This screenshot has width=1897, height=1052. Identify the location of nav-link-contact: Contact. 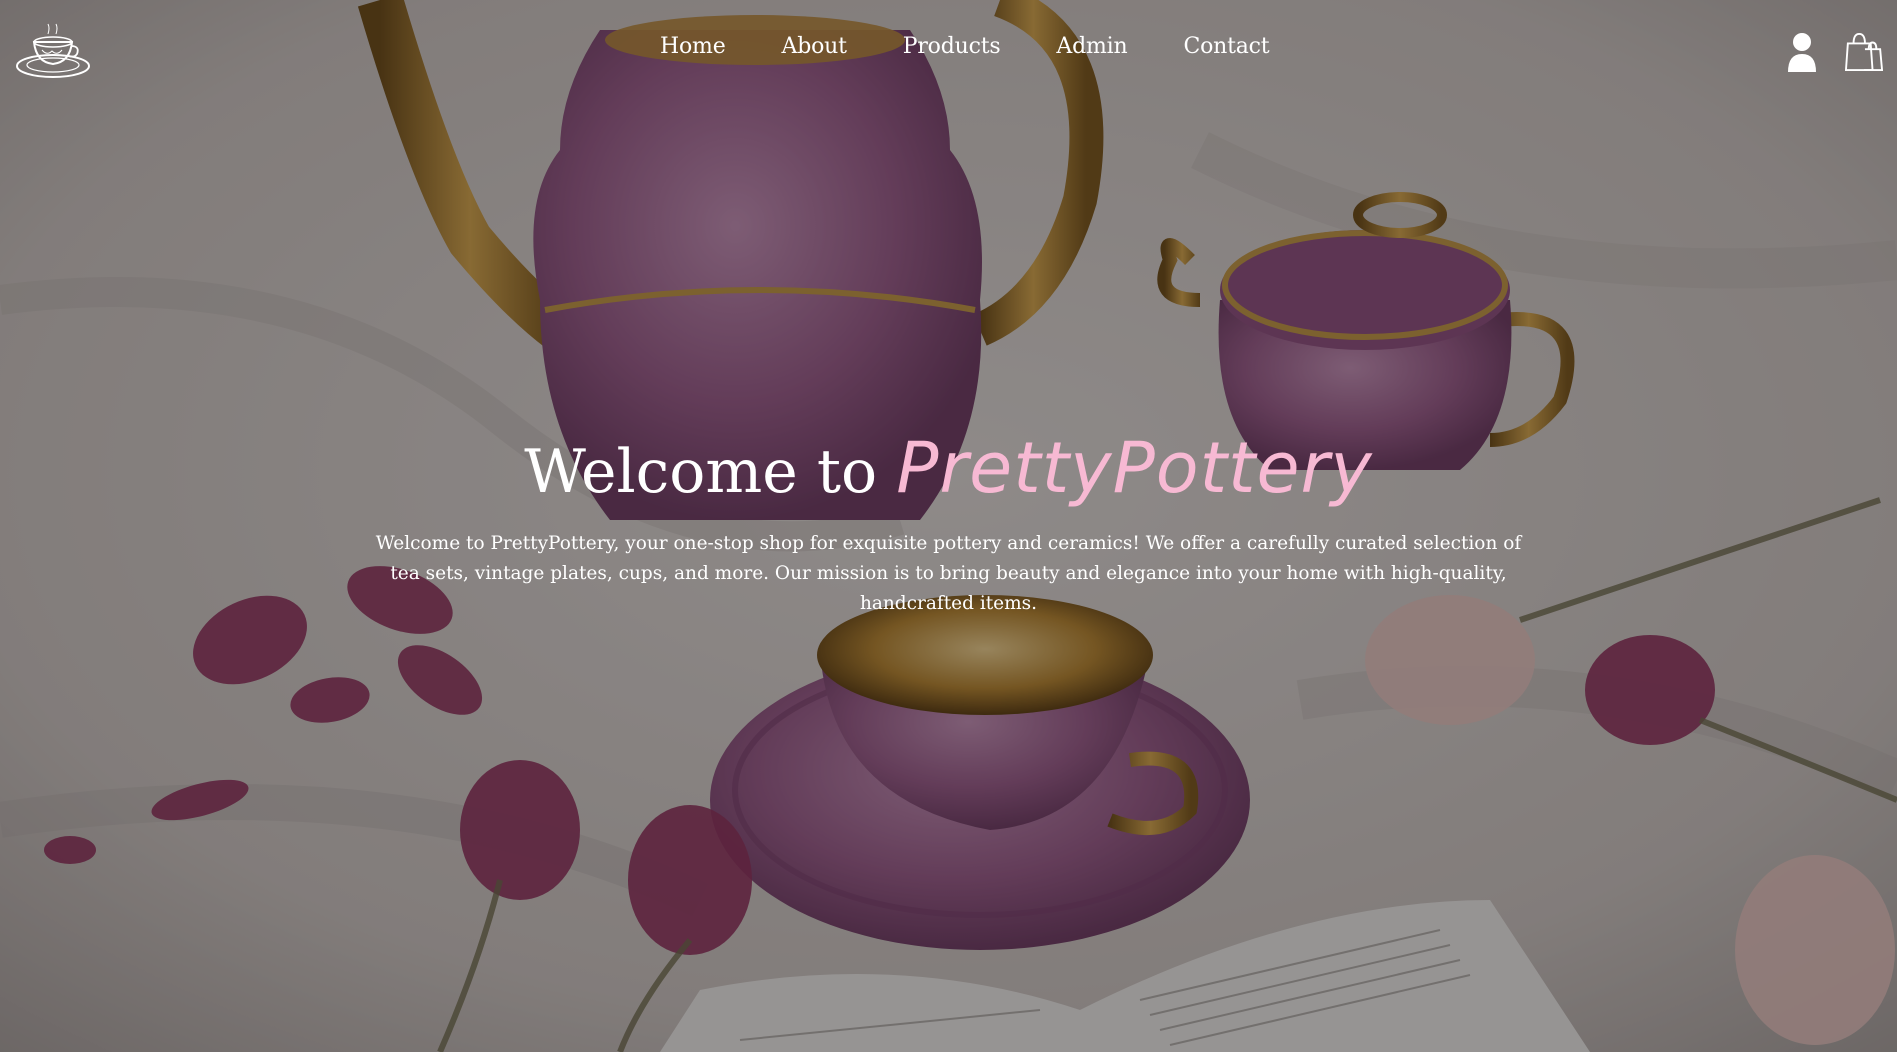
(1226, 46).